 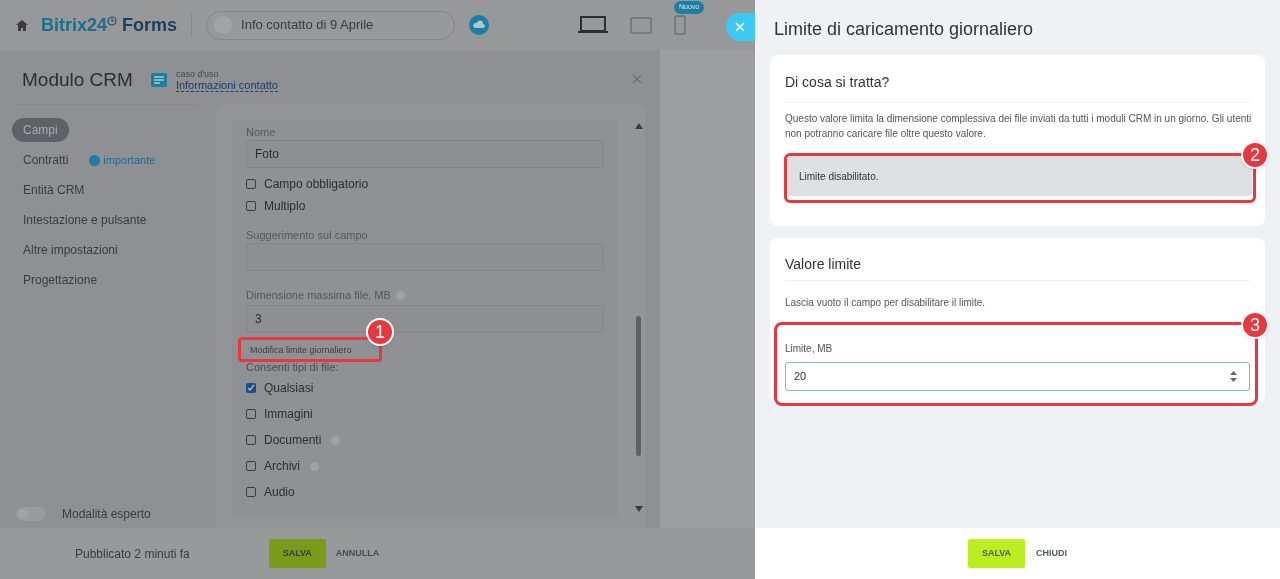 What do you see at coordinates (1233, 376) in the screenshot?
I see `spinner-icon` at bounding box center [1233, 376].